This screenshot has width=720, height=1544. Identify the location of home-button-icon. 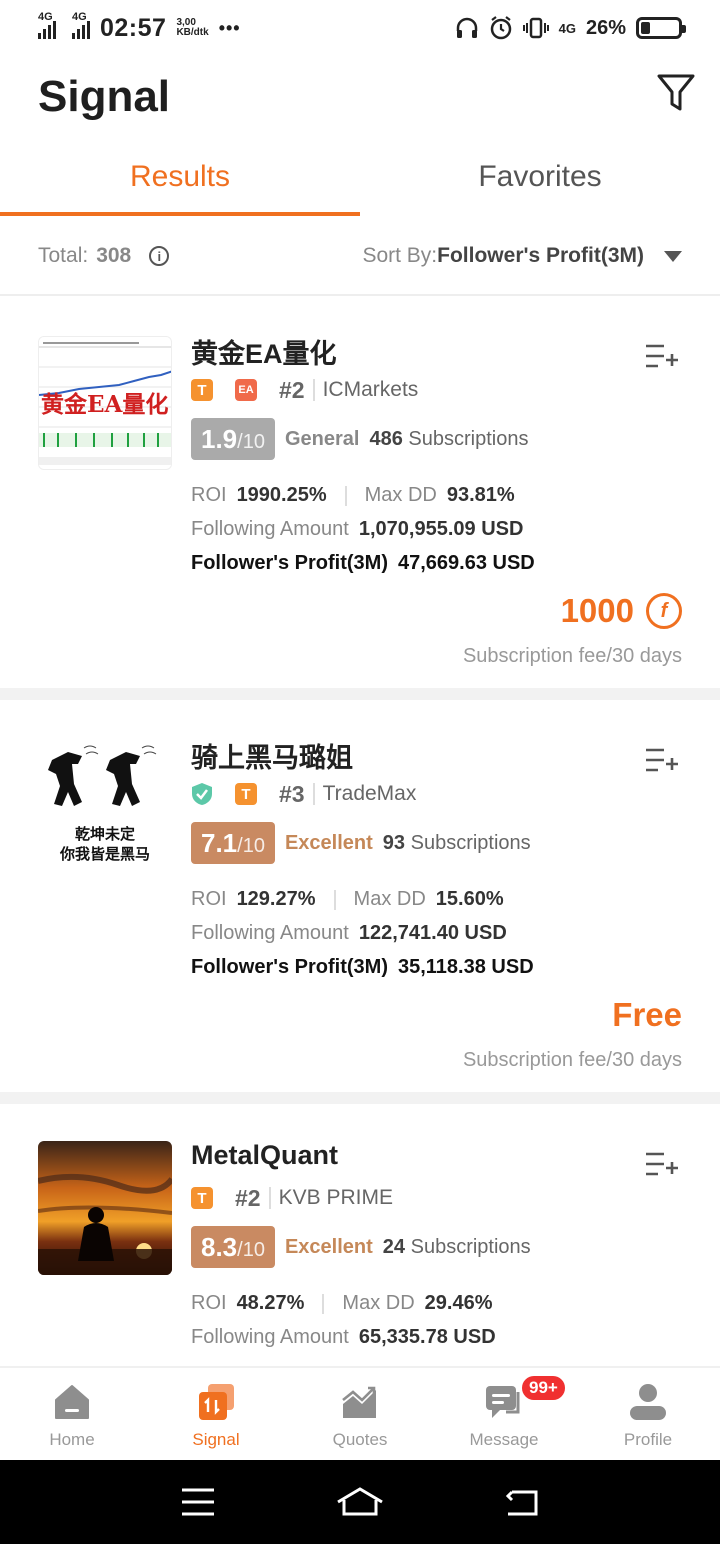
(360, 1502).